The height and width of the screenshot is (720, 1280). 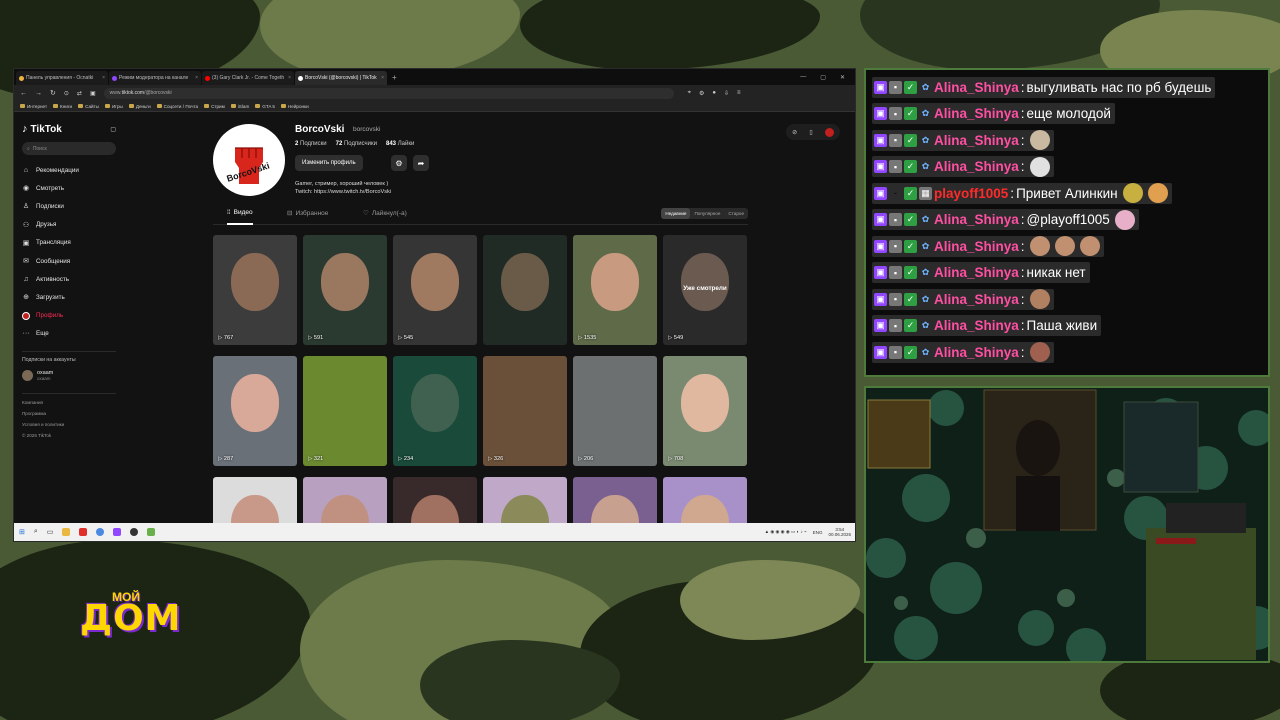 What do you see at coordinates (113, 129) in the screenshot?
I see `collapse-icon: ▢` at bounding box center [113, 129].